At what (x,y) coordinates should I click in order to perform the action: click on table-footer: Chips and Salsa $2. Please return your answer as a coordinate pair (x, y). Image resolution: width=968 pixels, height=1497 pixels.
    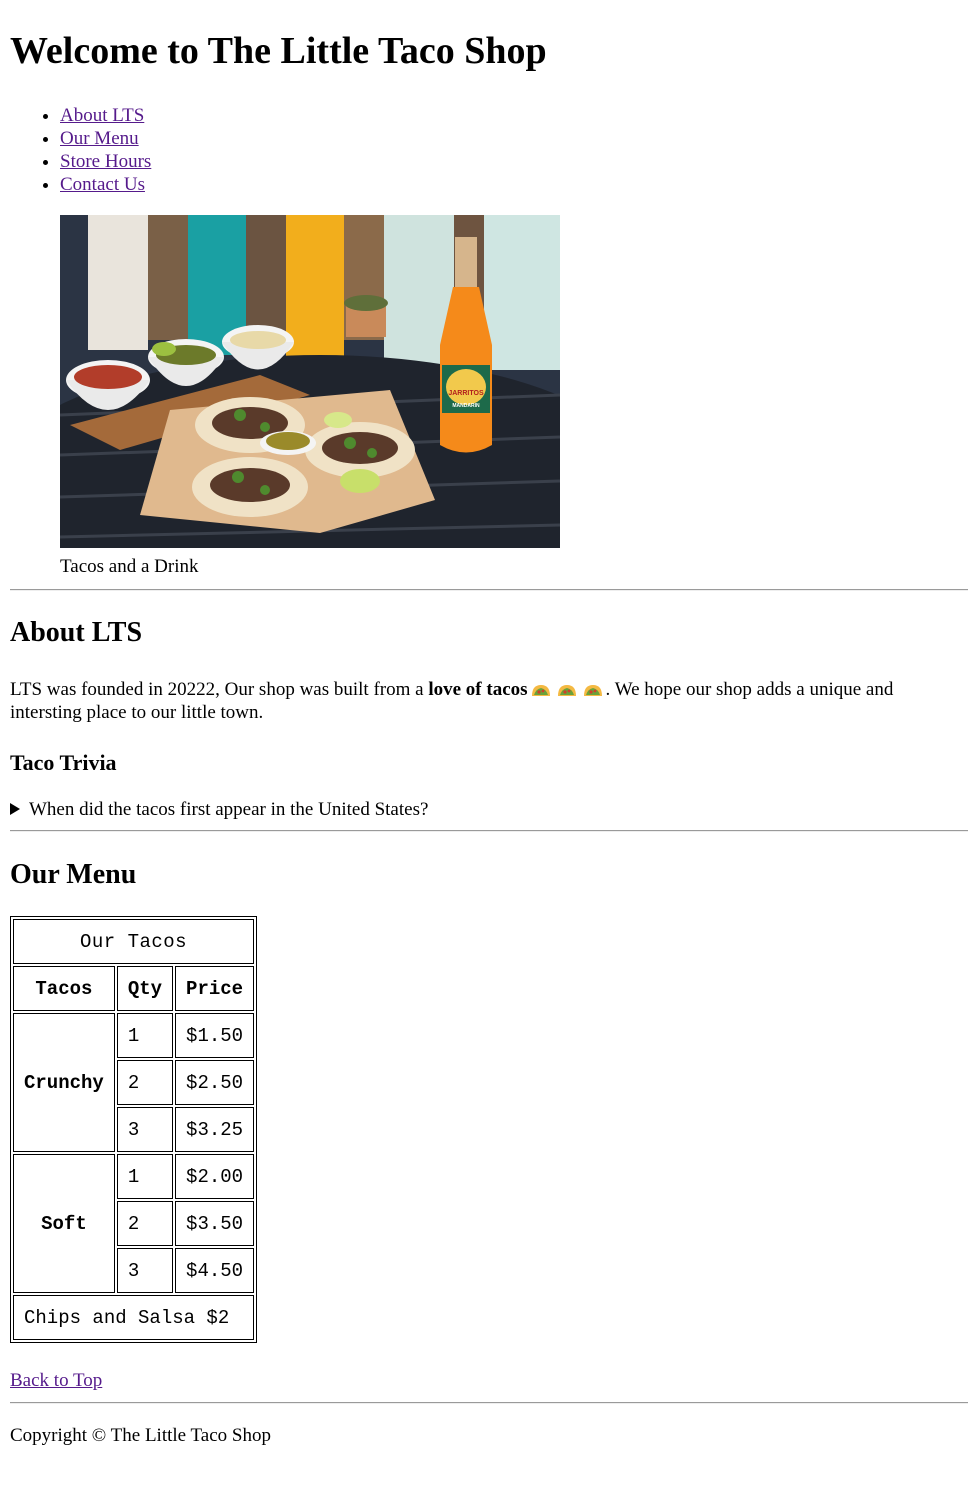
    Looking at the image, I should click on (134, 1317).